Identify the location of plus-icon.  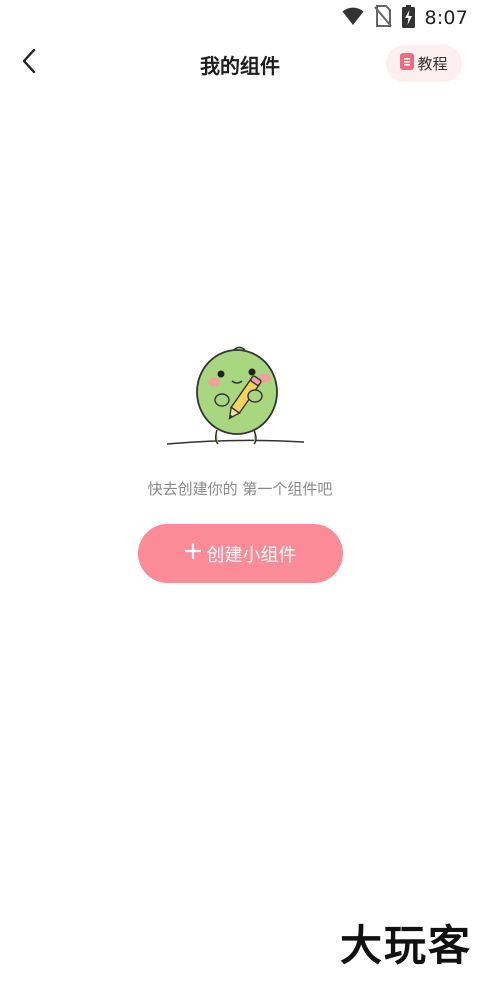
(192, 553).